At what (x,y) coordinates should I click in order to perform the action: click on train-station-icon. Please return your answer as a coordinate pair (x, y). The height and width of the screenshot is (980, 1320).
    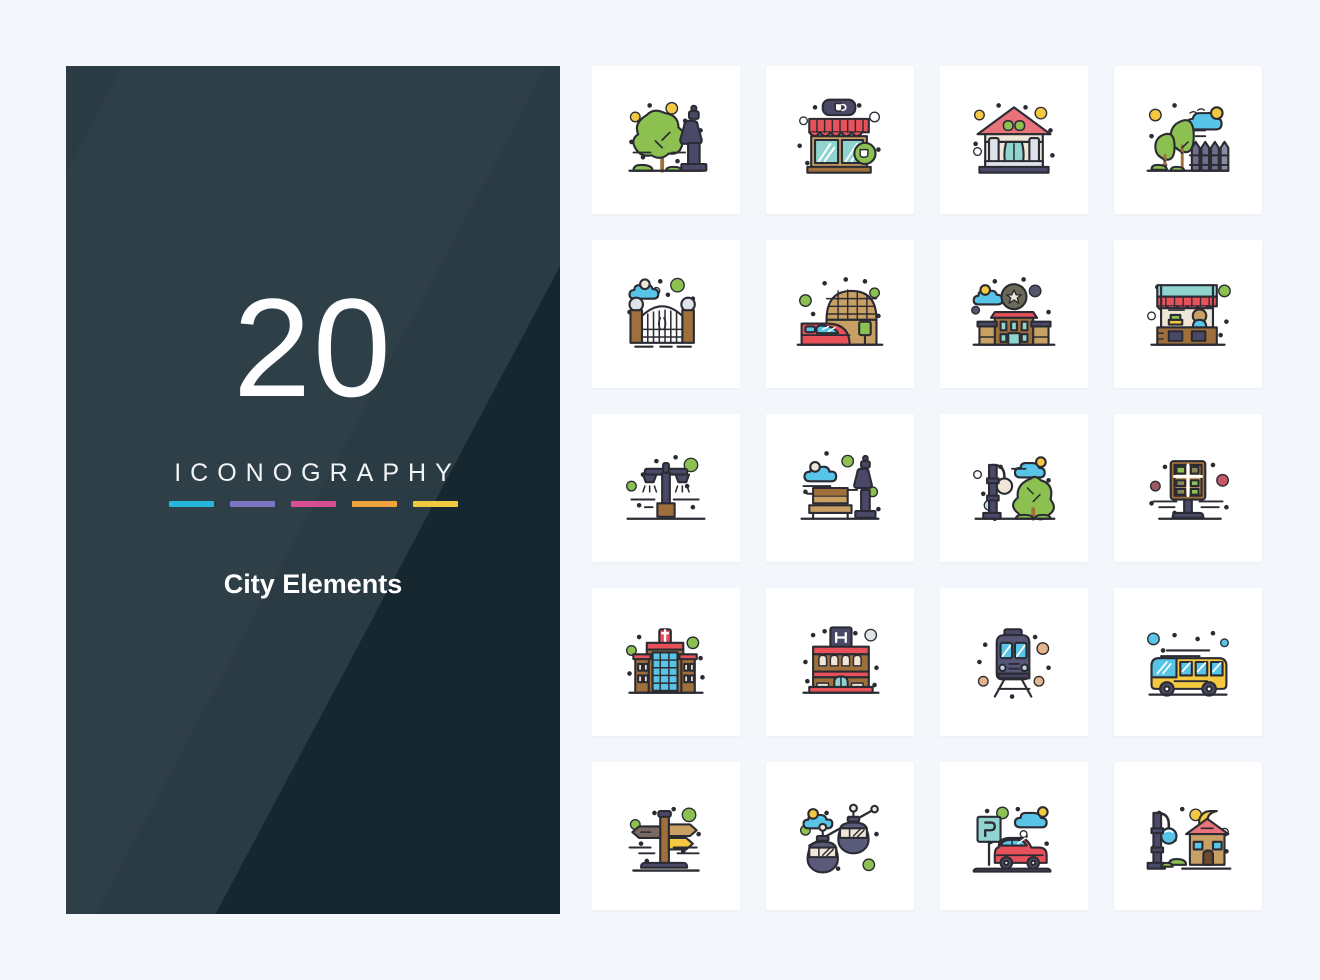
    Looking at the image, I should click on (840, 311).